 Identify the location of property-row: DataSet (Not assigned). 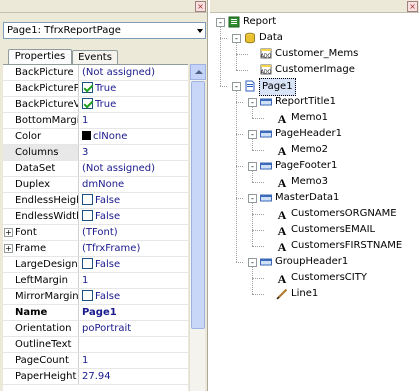
(95, 169).